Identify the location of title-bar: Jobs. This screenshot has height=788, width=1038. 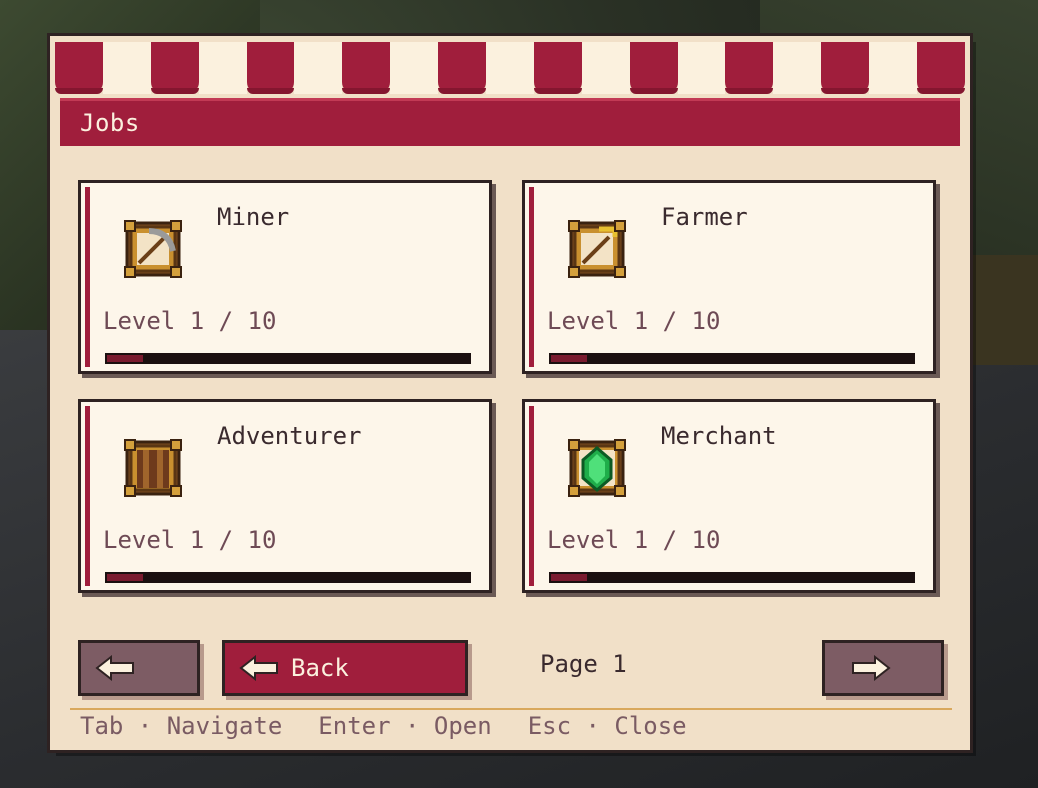
(510, 122).